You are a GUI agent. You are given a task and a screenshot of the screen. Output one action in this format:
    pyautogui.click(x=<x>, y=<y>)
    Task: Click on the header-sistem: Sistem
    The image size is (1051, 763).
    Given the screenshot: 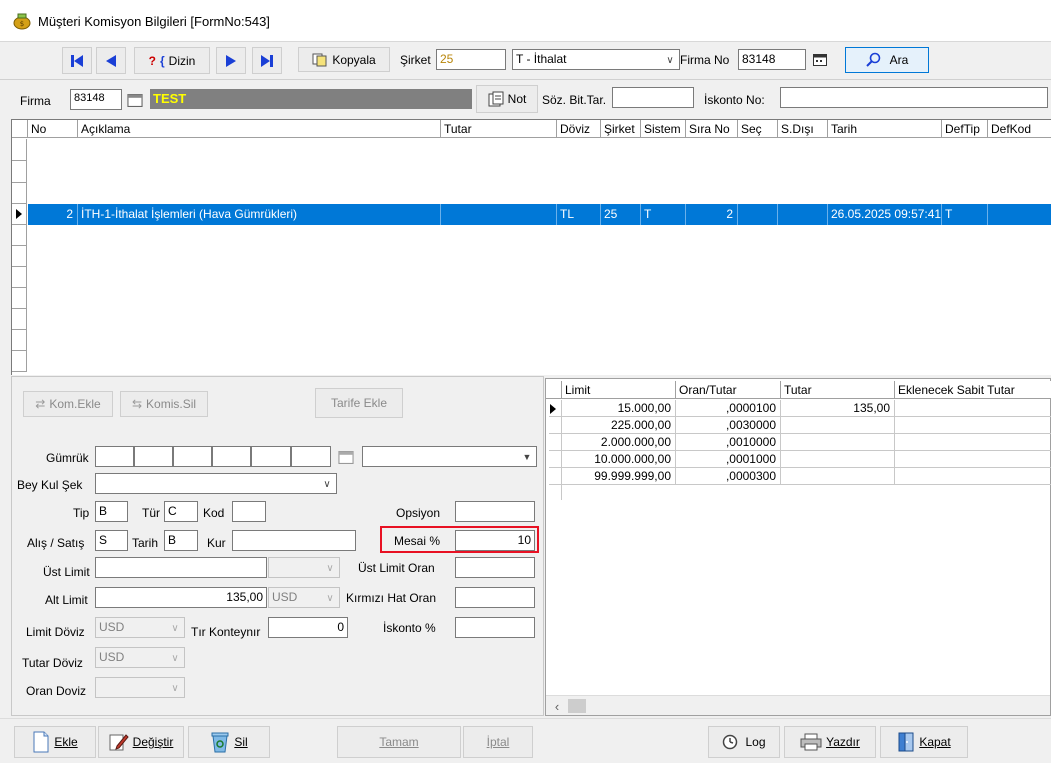 What is the action you would take?
    pyautogui.click(x=663, y=129)
    